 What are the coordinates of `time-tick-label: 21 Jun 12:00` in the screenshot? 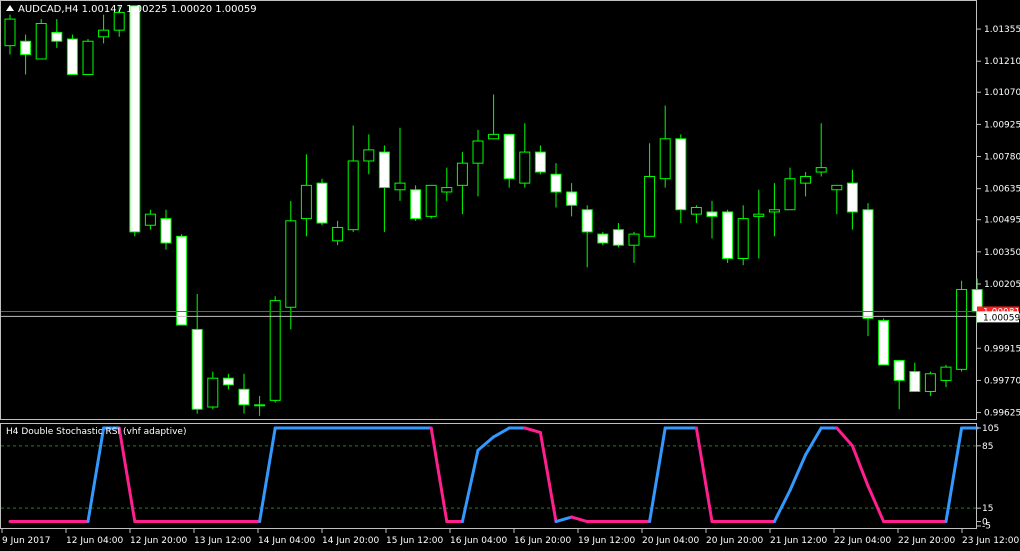 It's located at (798, 541).